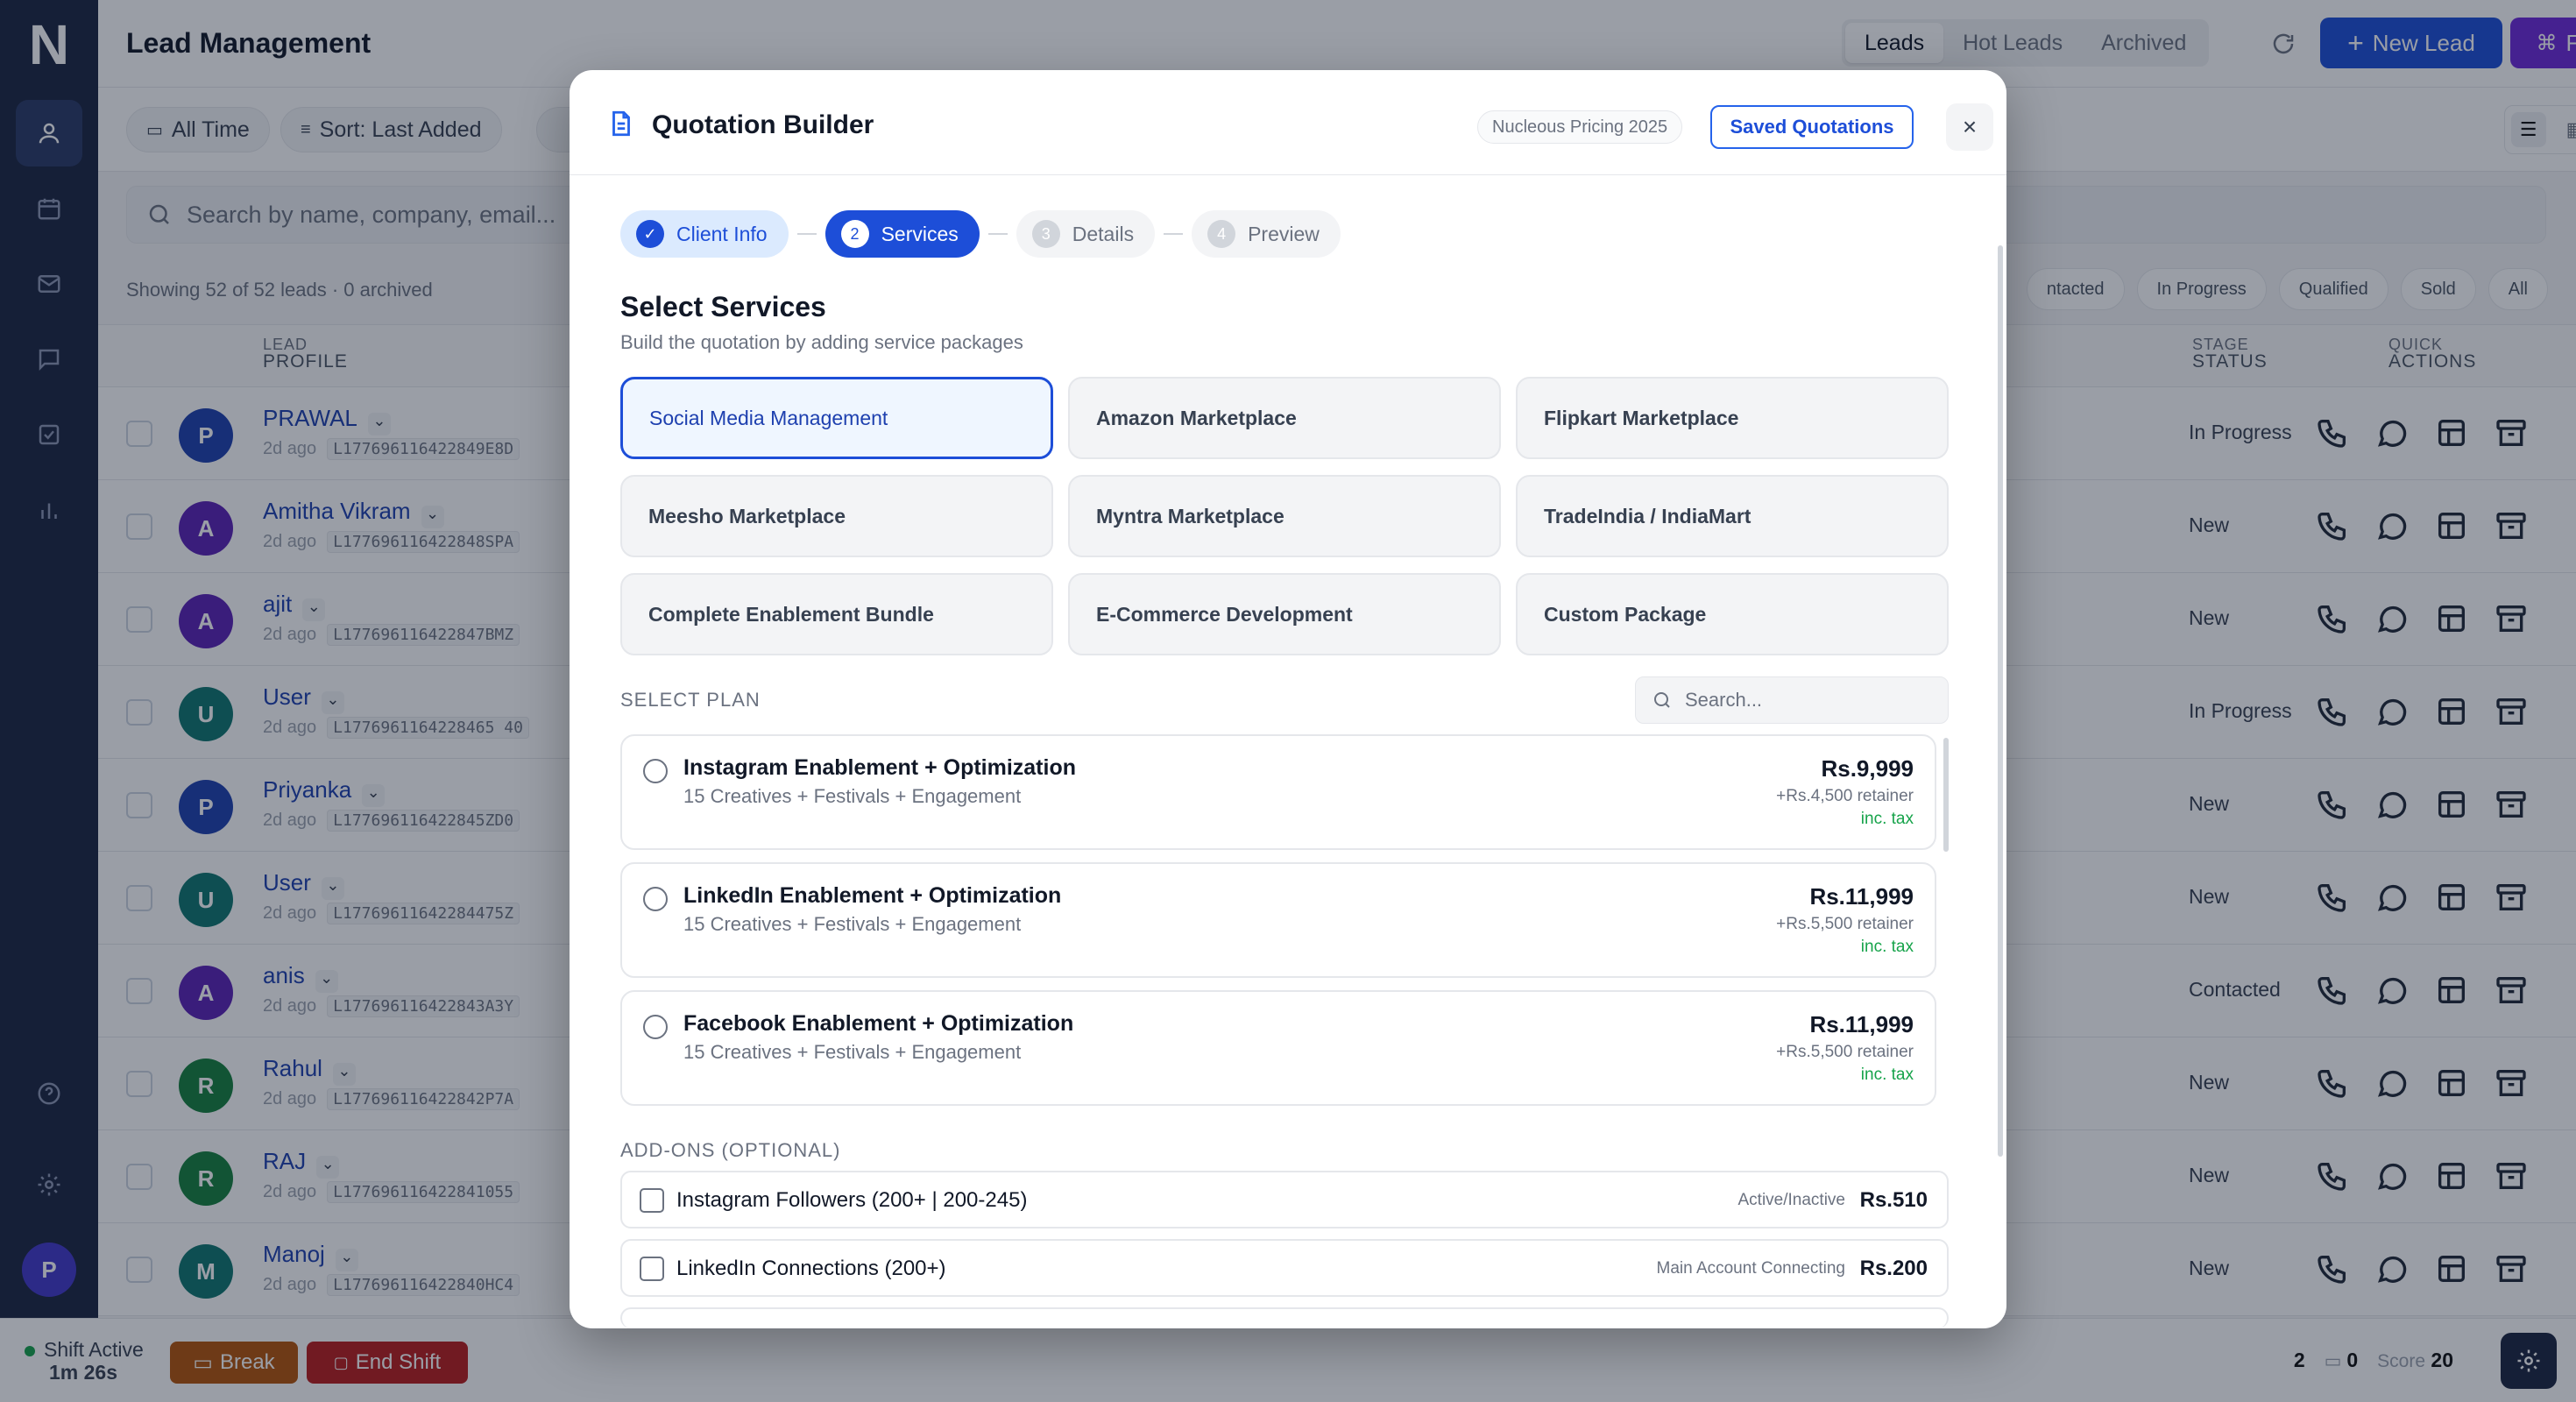 This screenshot has height=1402, width=2576. Describe the element at coordinates (763, 124) in the screenshot. I see `modal-title: Quotation Builder` at that location.